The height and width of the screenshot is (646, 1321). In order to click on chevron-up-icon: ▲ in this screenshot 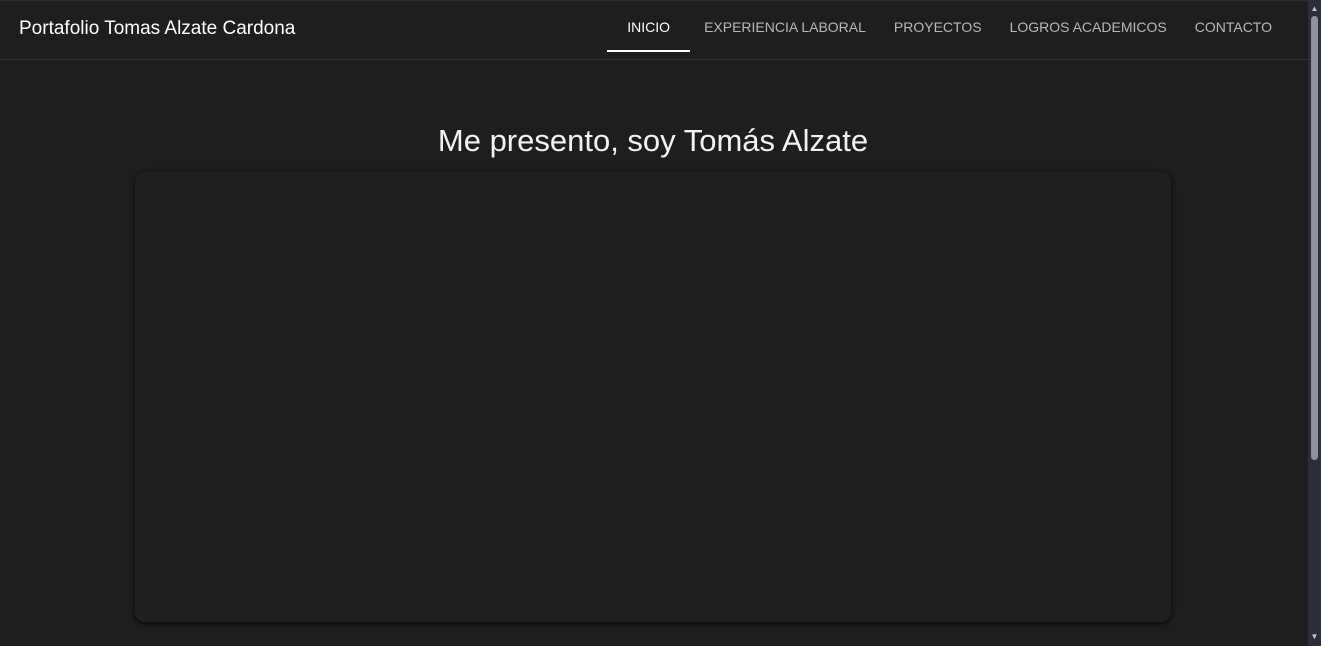, I will do `click(1314, 9)`.